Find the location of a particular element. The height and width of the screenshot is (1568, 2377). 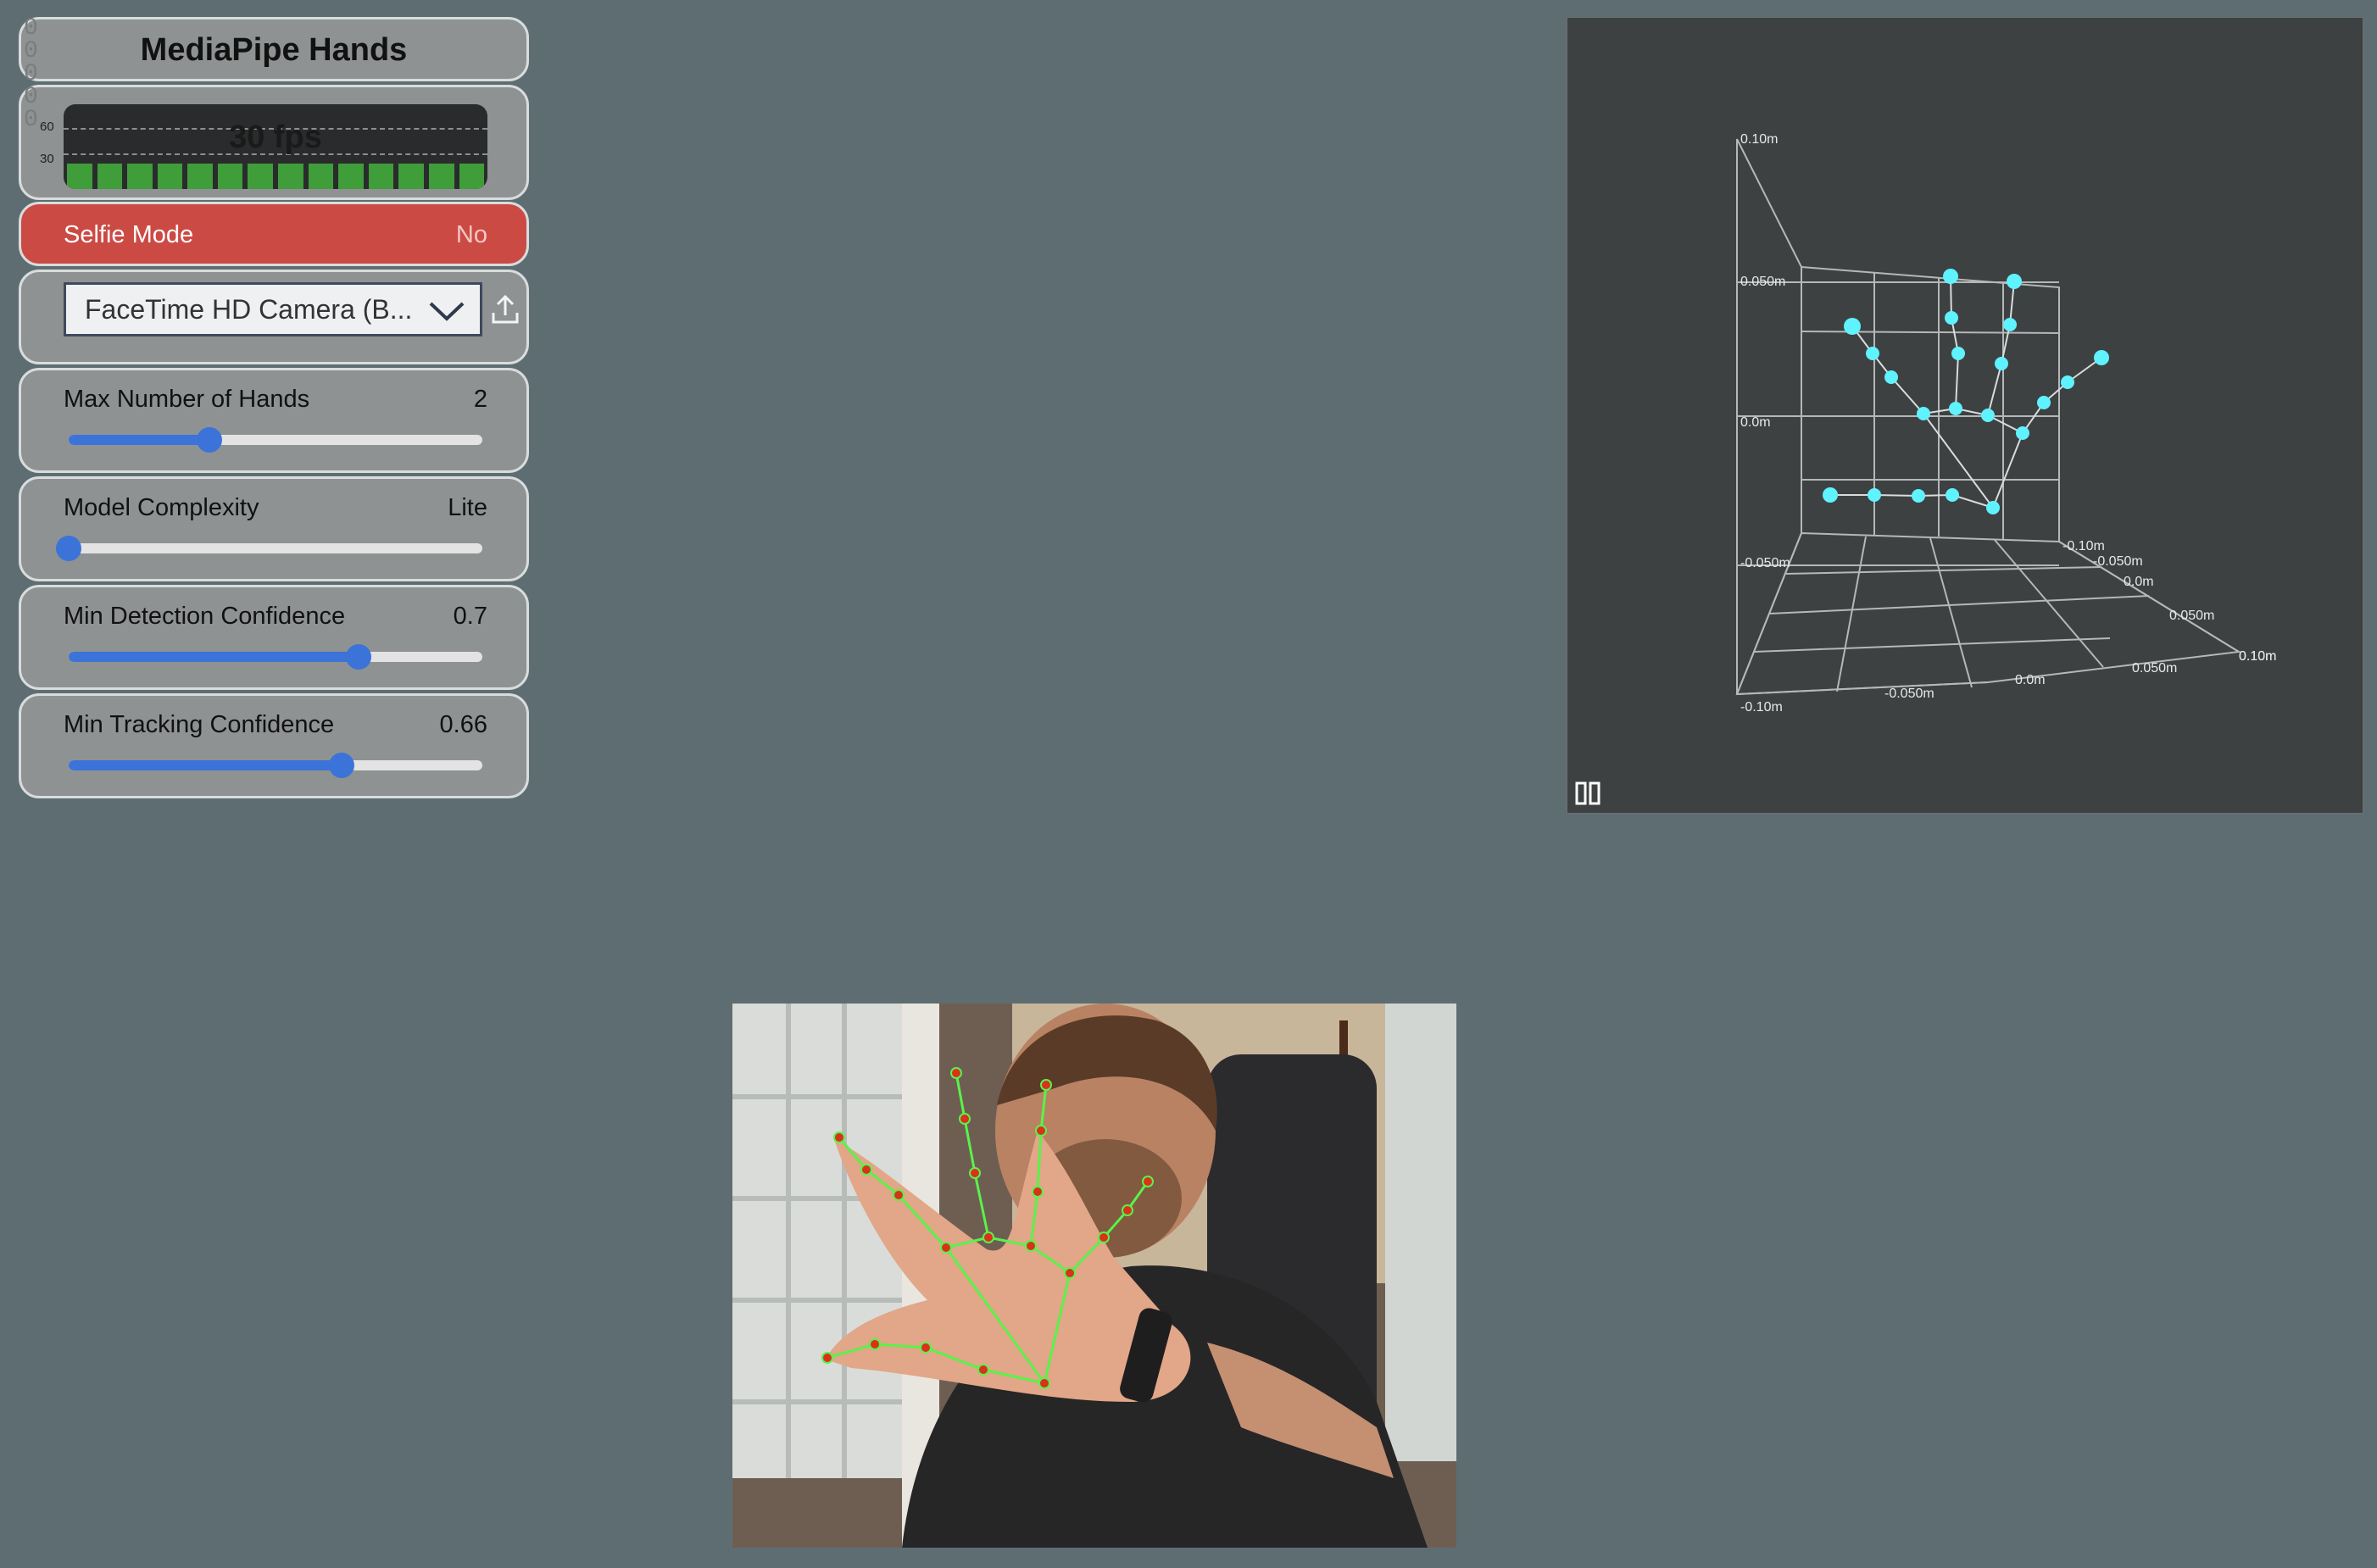

selfie-mode-value: No is located at coordinates (471, 234).